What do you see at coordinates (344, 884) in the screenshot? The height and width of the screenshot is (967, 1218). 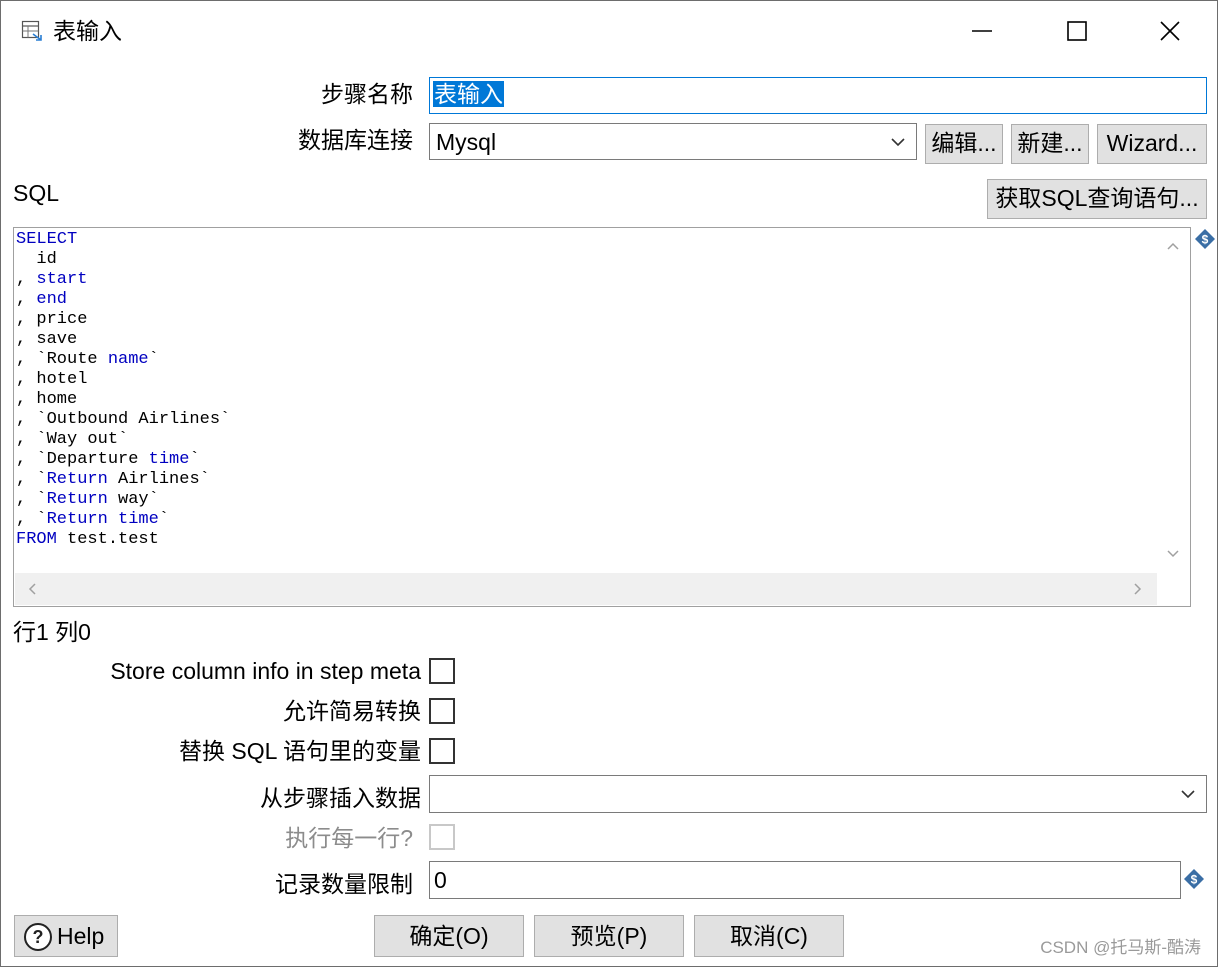 I see `limit-label: 记录数量限制` at bounding box center [344, 884].